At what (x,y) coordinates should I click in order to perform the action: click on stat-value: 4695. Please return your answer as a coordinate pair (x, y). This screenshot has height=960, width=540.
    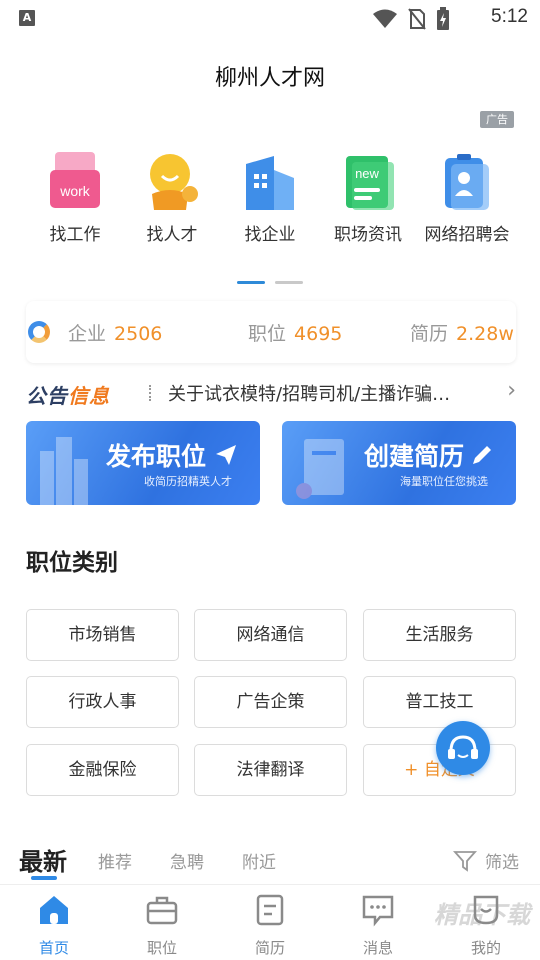
    Looking at the image, I should click on (318, 334).